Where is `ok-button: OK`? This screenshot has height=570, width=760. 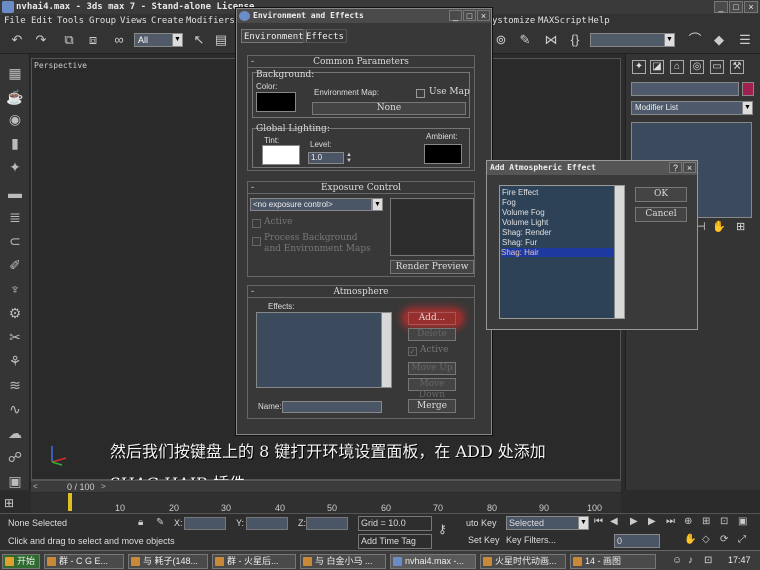 ok-button: OK is located at coordinates (661, 194).